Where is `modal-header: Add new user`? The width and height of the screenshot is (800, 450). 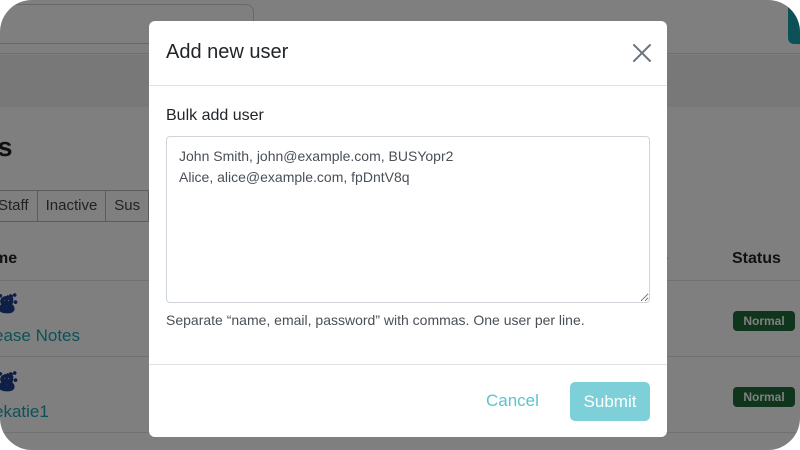
modal-header: Add new user is located at coordinates (408, 53).